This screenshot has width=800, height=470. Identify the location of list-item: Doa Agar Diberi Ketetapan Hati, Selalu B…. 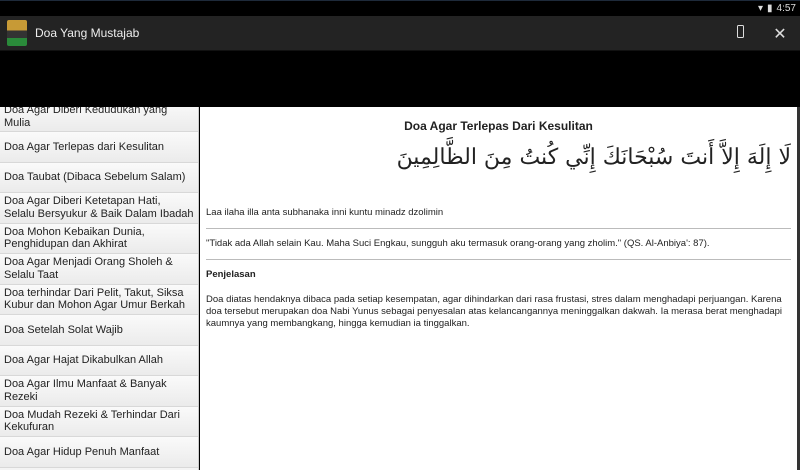
(99, 208).